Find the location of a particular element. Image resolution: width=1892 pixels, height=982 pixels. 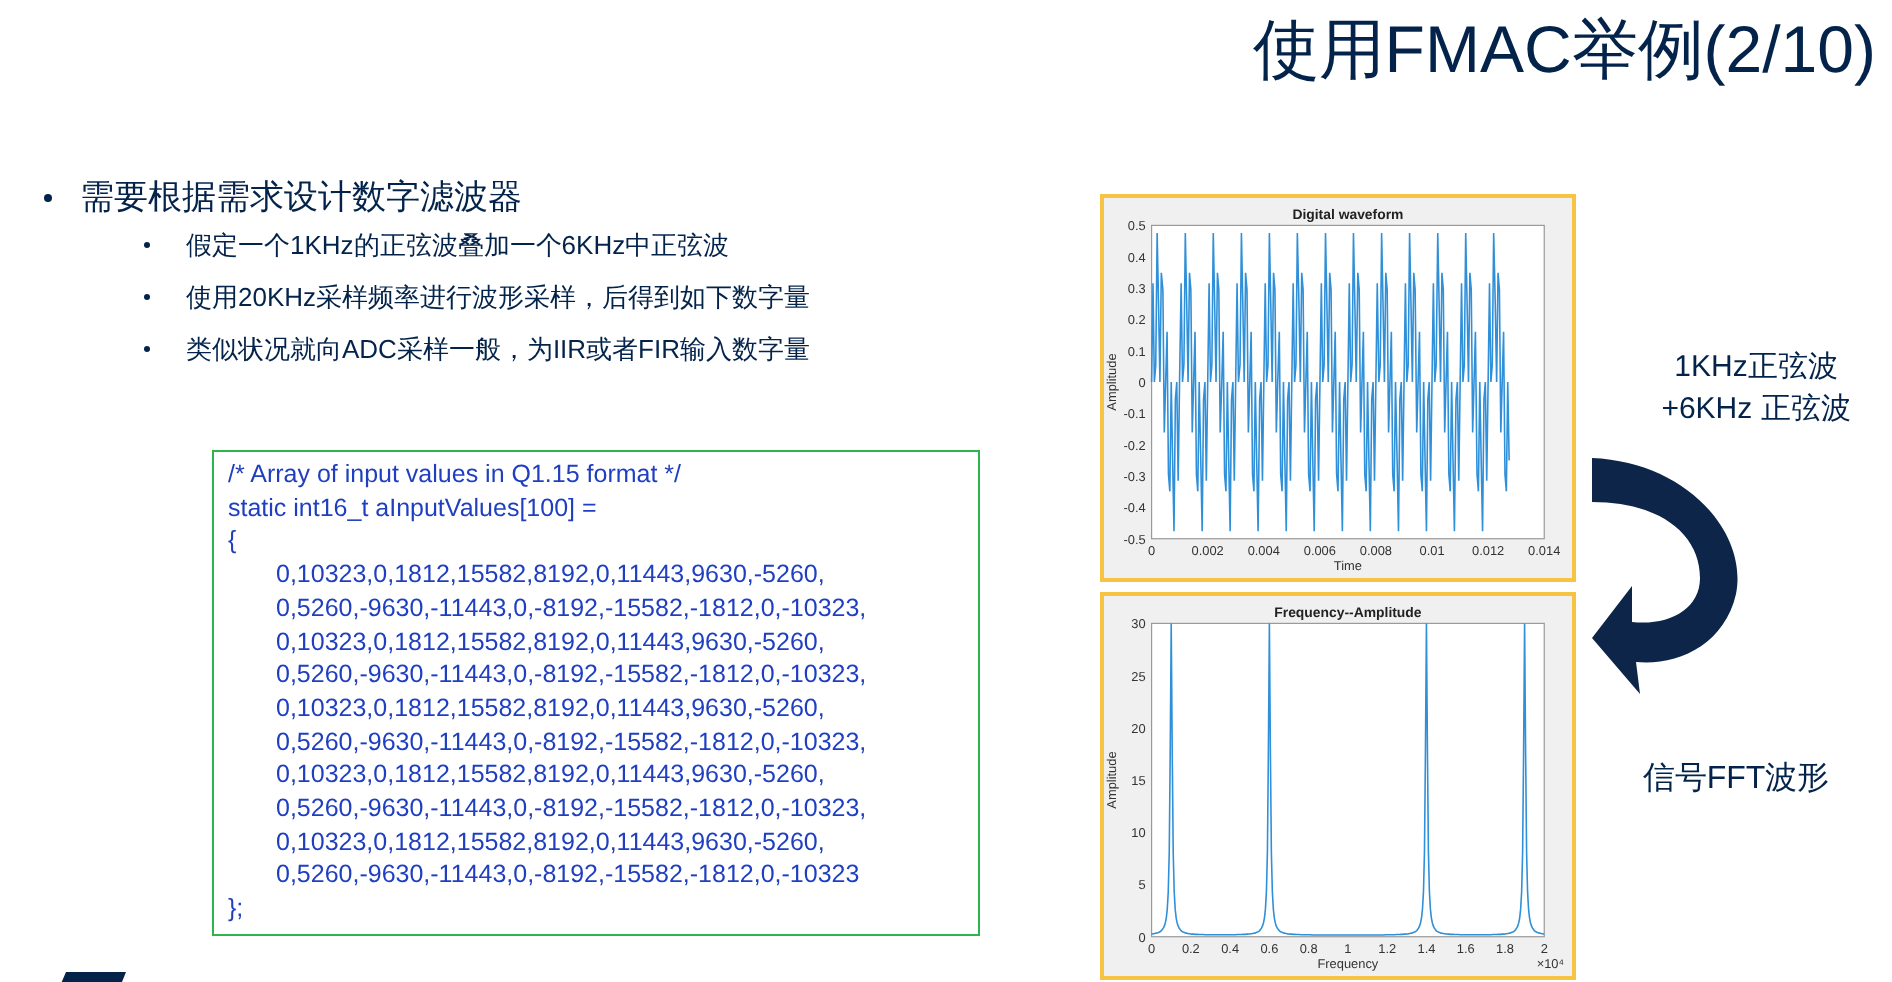

curved-arrow-icon is located at coordinates (1666, 576).